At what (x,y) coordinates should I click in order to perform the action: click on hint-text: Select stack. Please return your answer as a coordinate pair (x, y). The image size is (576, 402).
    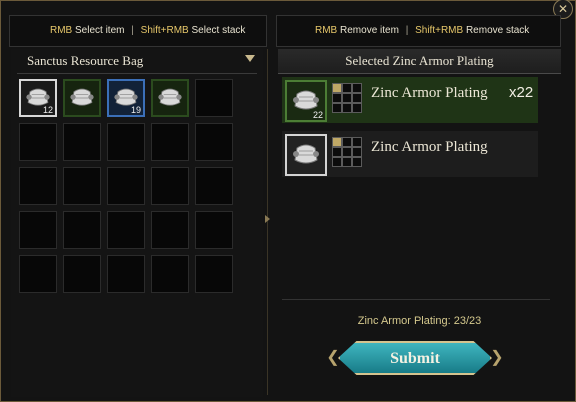
    Looking at the image, I should click on (218, 30).